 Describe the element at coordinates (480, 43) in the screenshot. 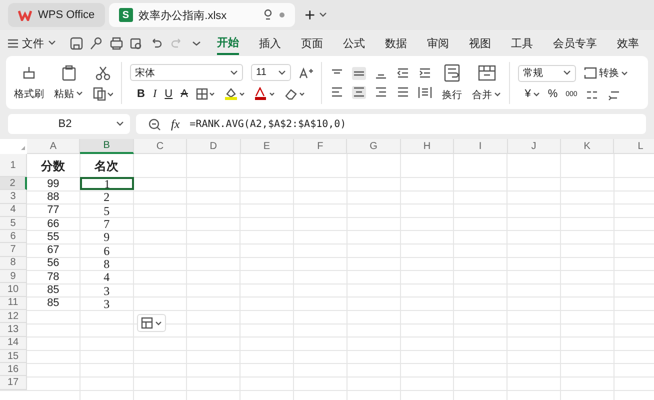

I see `ribbon-tab: 视图` at that location.